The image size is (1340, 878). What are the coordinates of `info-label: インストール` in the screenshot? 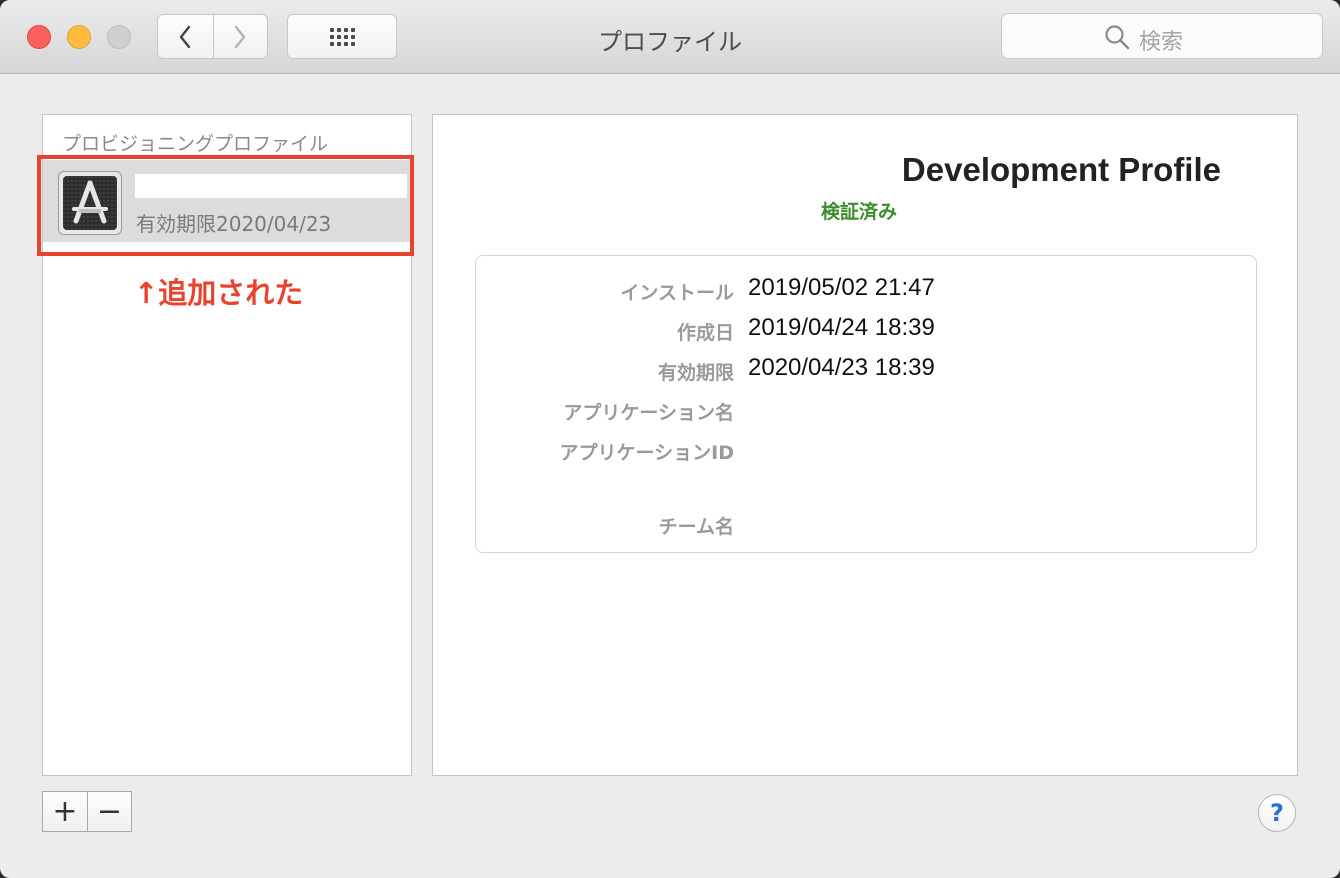 It's located at (677, 293).